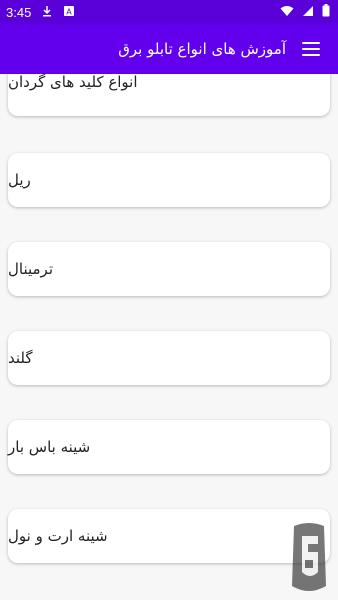  What do you see at coordinates (169, 180) in the screenshot?
I see `list-item: ریل` at bounding box center [169, 180].